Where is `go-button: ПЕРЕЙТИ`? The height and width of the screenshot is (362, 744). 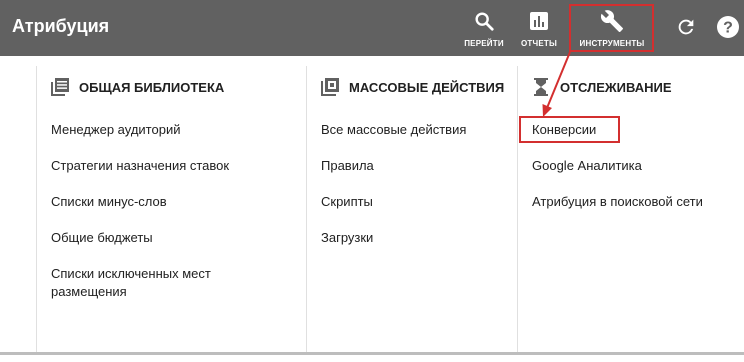
go-button: ПЕРЕЙТИ is located at coordinates (484, 28).